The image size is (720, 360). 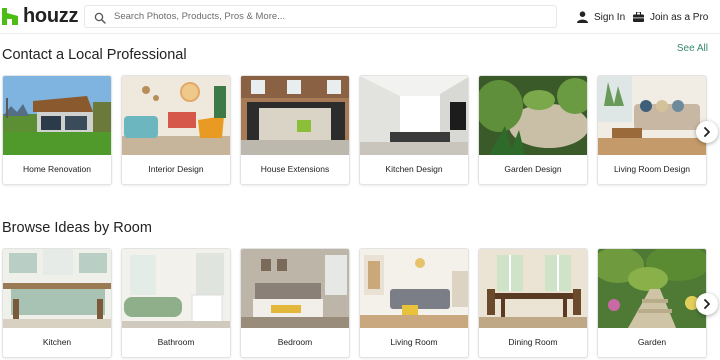 I want to click on house-extensions-image, so click(x=295, y=115).